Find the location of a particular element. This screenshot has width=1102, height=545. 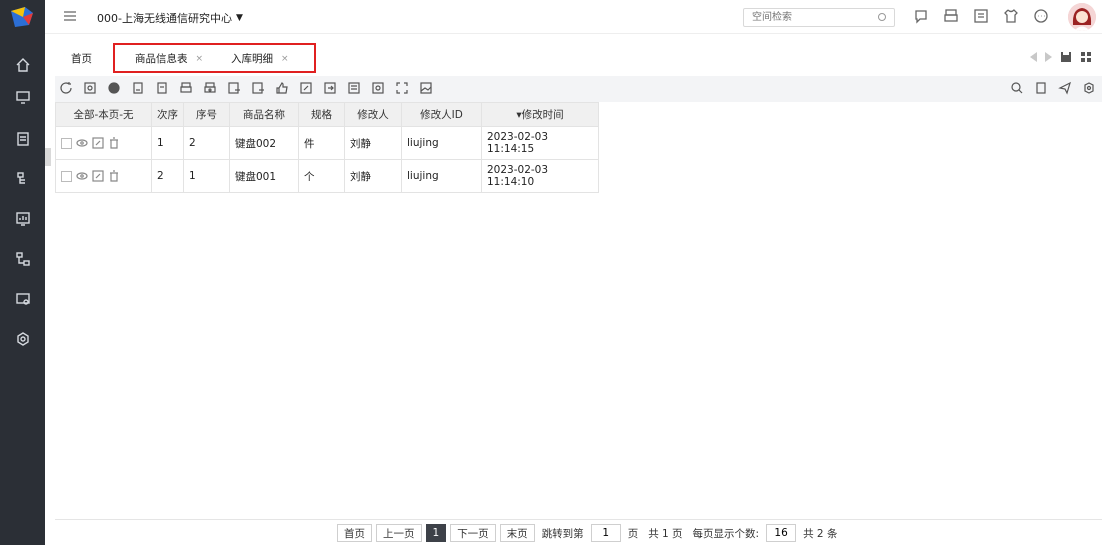

grid-view-icon is located at coordinates (1086, 57).